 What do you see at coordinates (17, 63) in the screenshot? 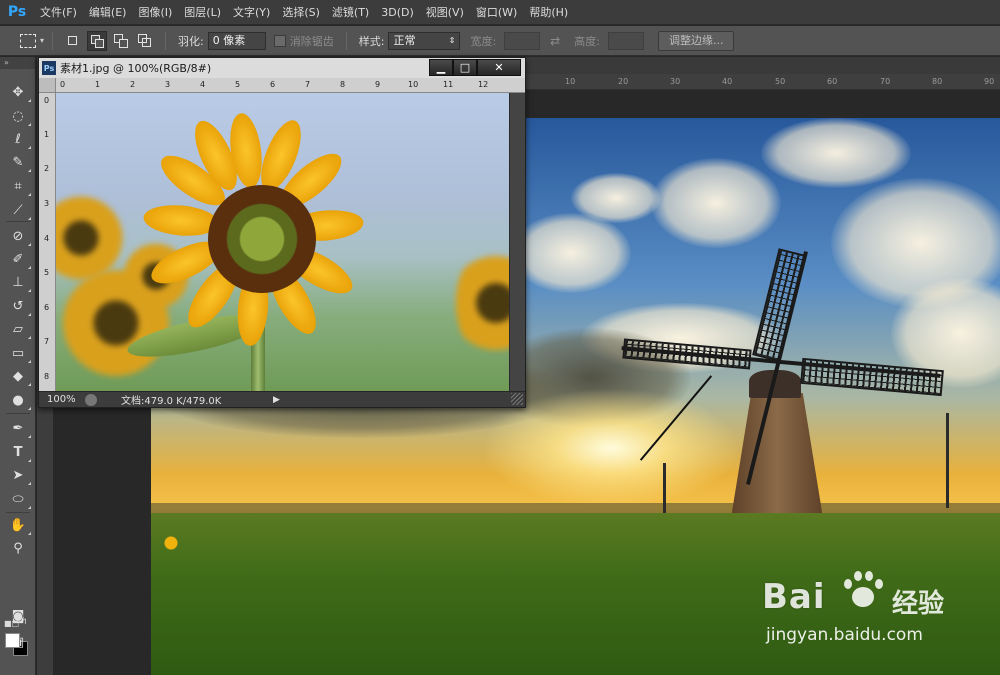
I see `toolbox-collapse-icon: »` at bounding box center [17, 63].